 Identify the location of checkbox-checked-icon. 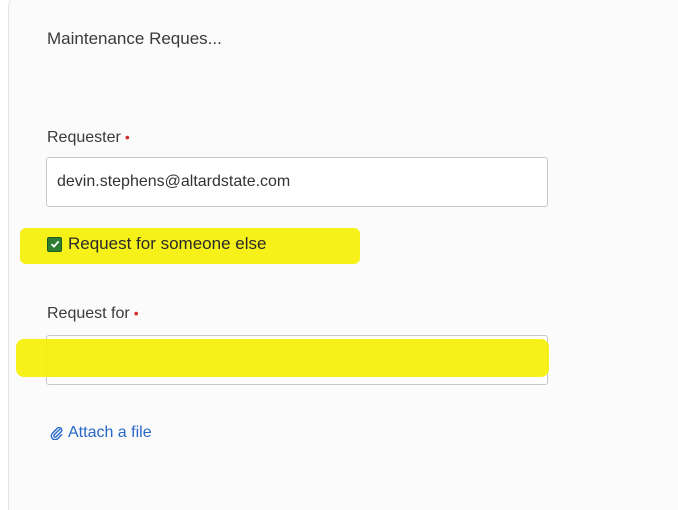
(54, 244).